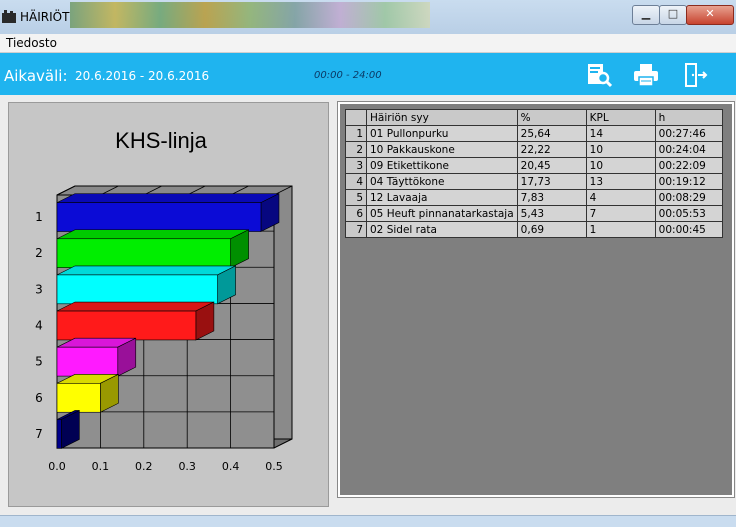 Image resolution: width=736 pixels, height=527 pixels. Describe the element at coordinates (356, 181) in the screenshot. I see `row-index: 4` at that location.